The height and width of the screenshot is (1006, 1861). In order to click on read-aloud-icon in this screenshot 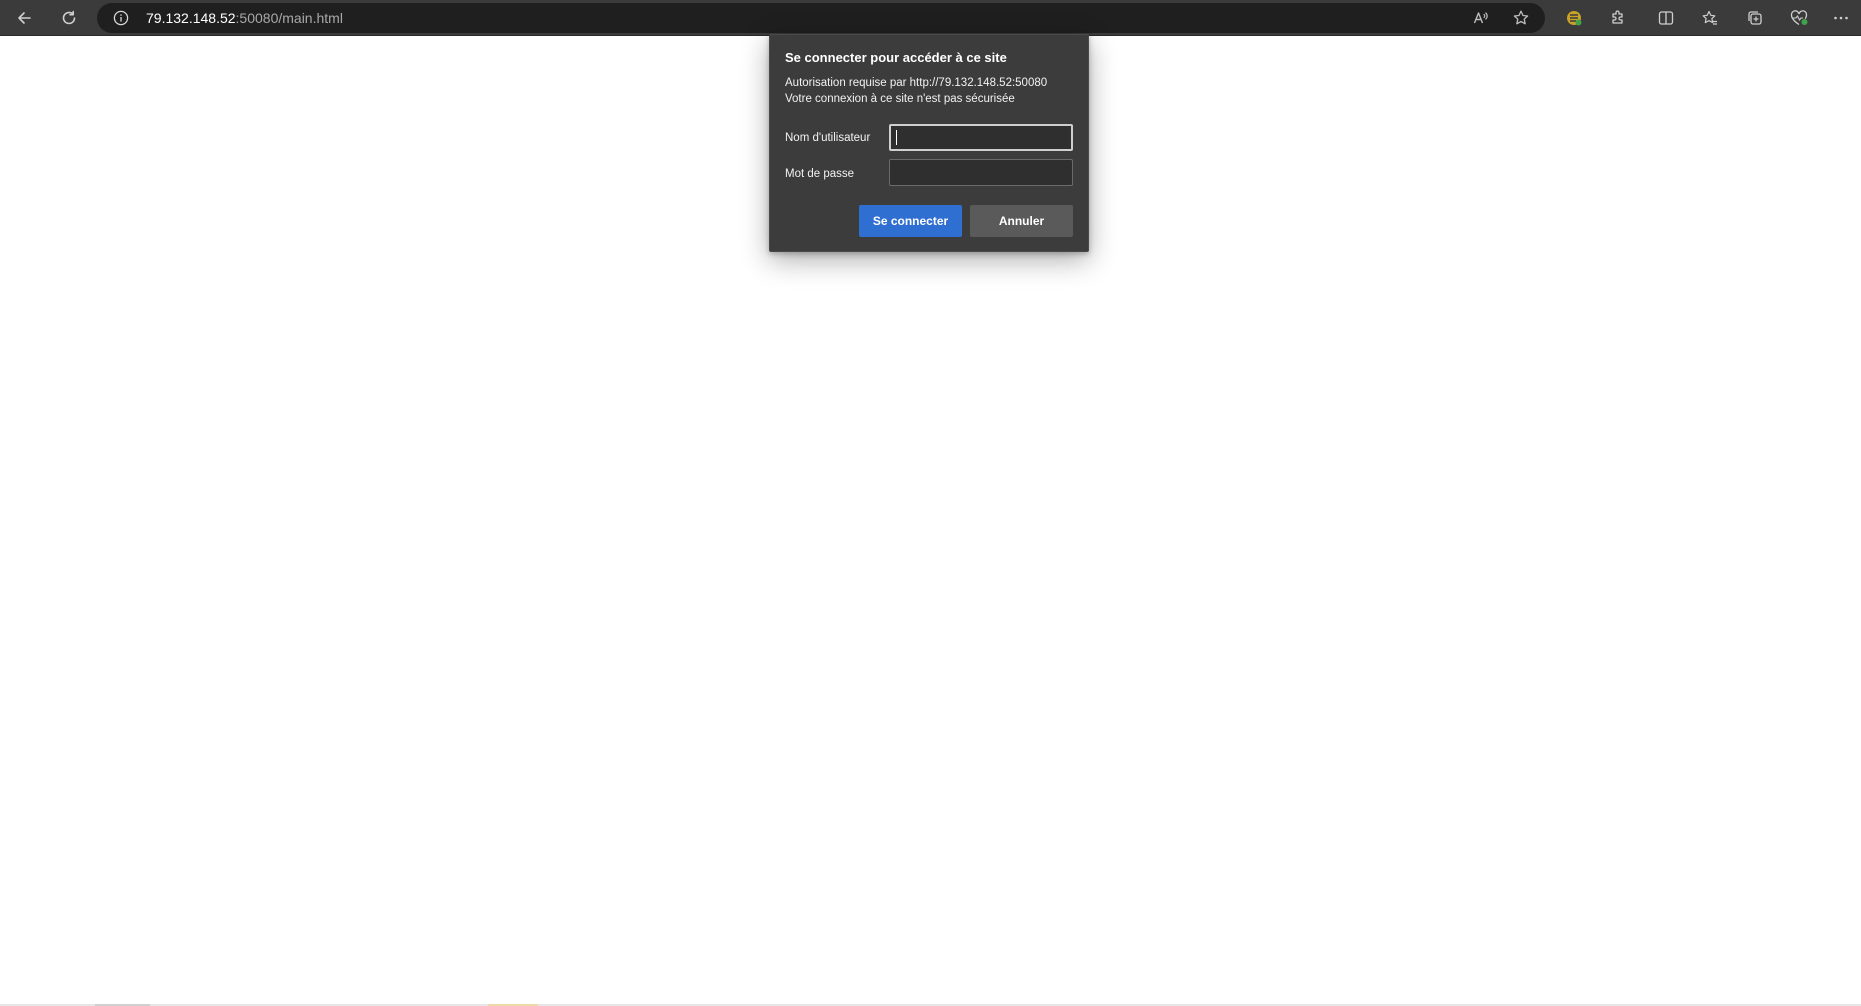, I will do `click(1480, 18)`.